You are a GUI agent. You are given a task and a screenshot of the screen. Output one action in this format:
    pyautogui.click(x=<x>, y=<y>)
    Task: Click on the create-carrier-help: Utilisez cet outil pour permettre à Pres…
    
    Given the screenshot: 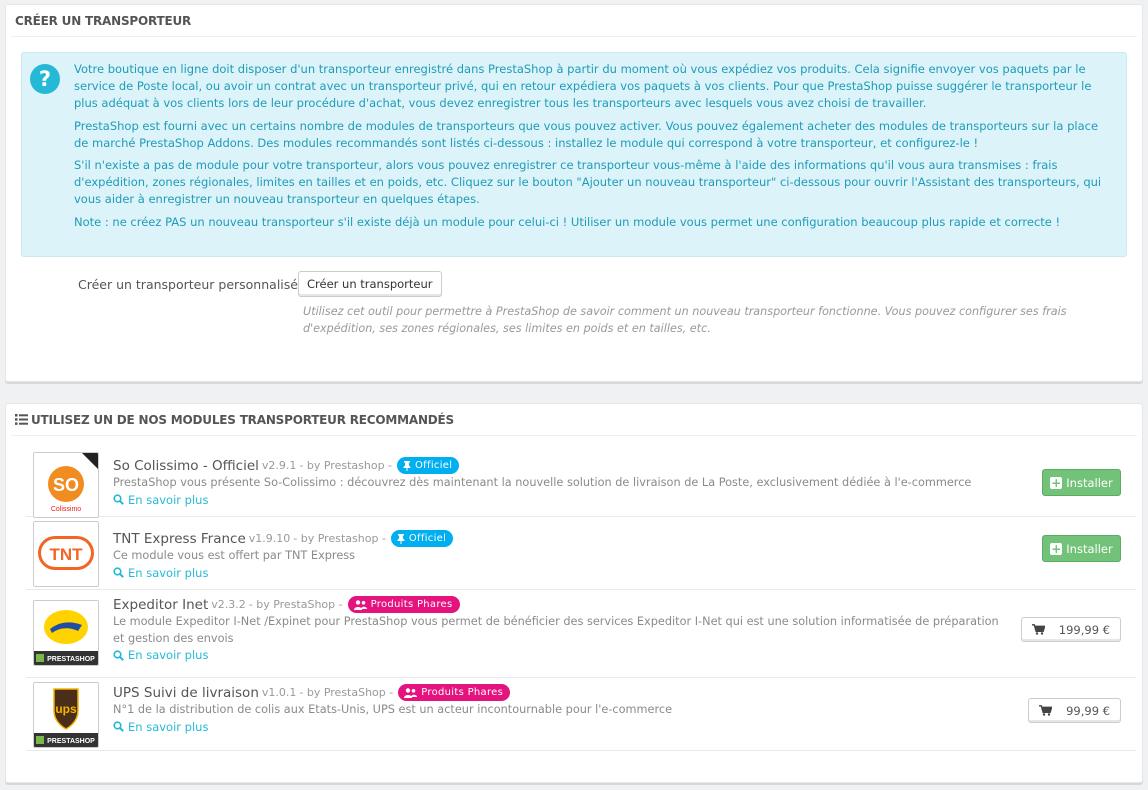 What is the action you would take?
    pyautogui.click(x=685, y=320)
    